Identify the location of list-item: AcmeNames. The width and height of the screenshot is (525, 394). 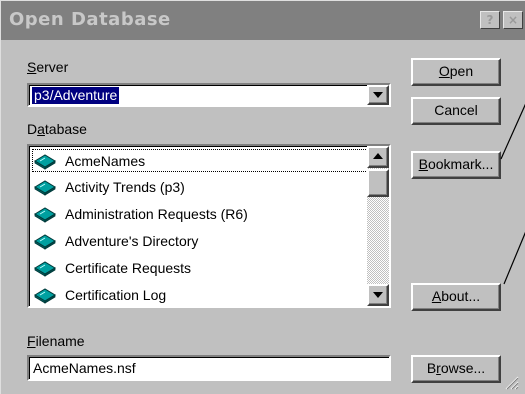
(209, 160).